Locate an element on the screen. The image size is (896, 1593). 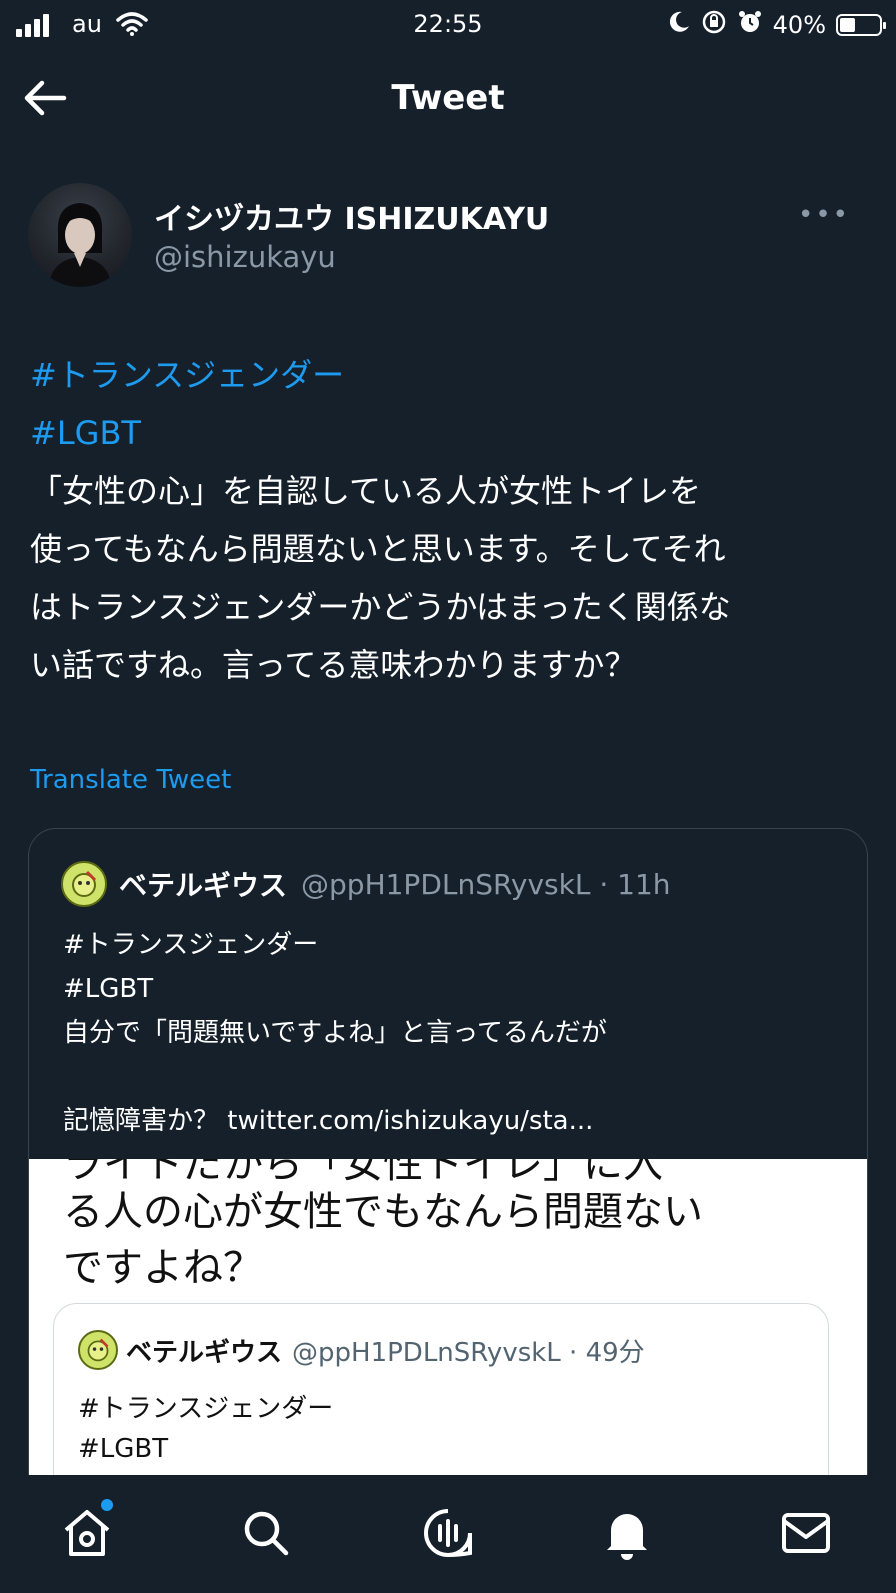
notification-dot is located at coordinates (107, 1505).